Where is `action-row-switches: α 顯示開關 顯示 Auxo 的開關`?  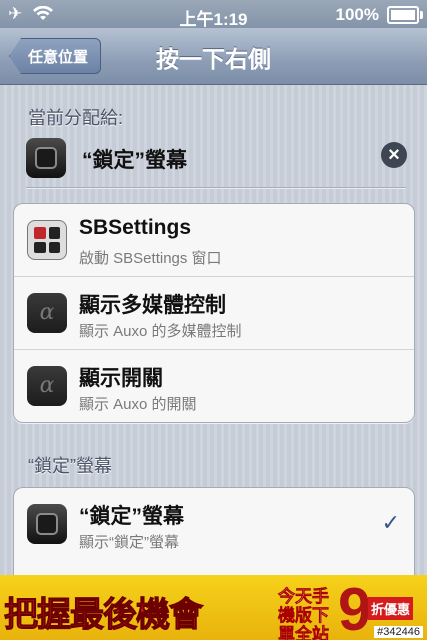 action-row-switches: α 顯示開關 顯示 Auxo 的開關 is located at coordinates (214, 386).